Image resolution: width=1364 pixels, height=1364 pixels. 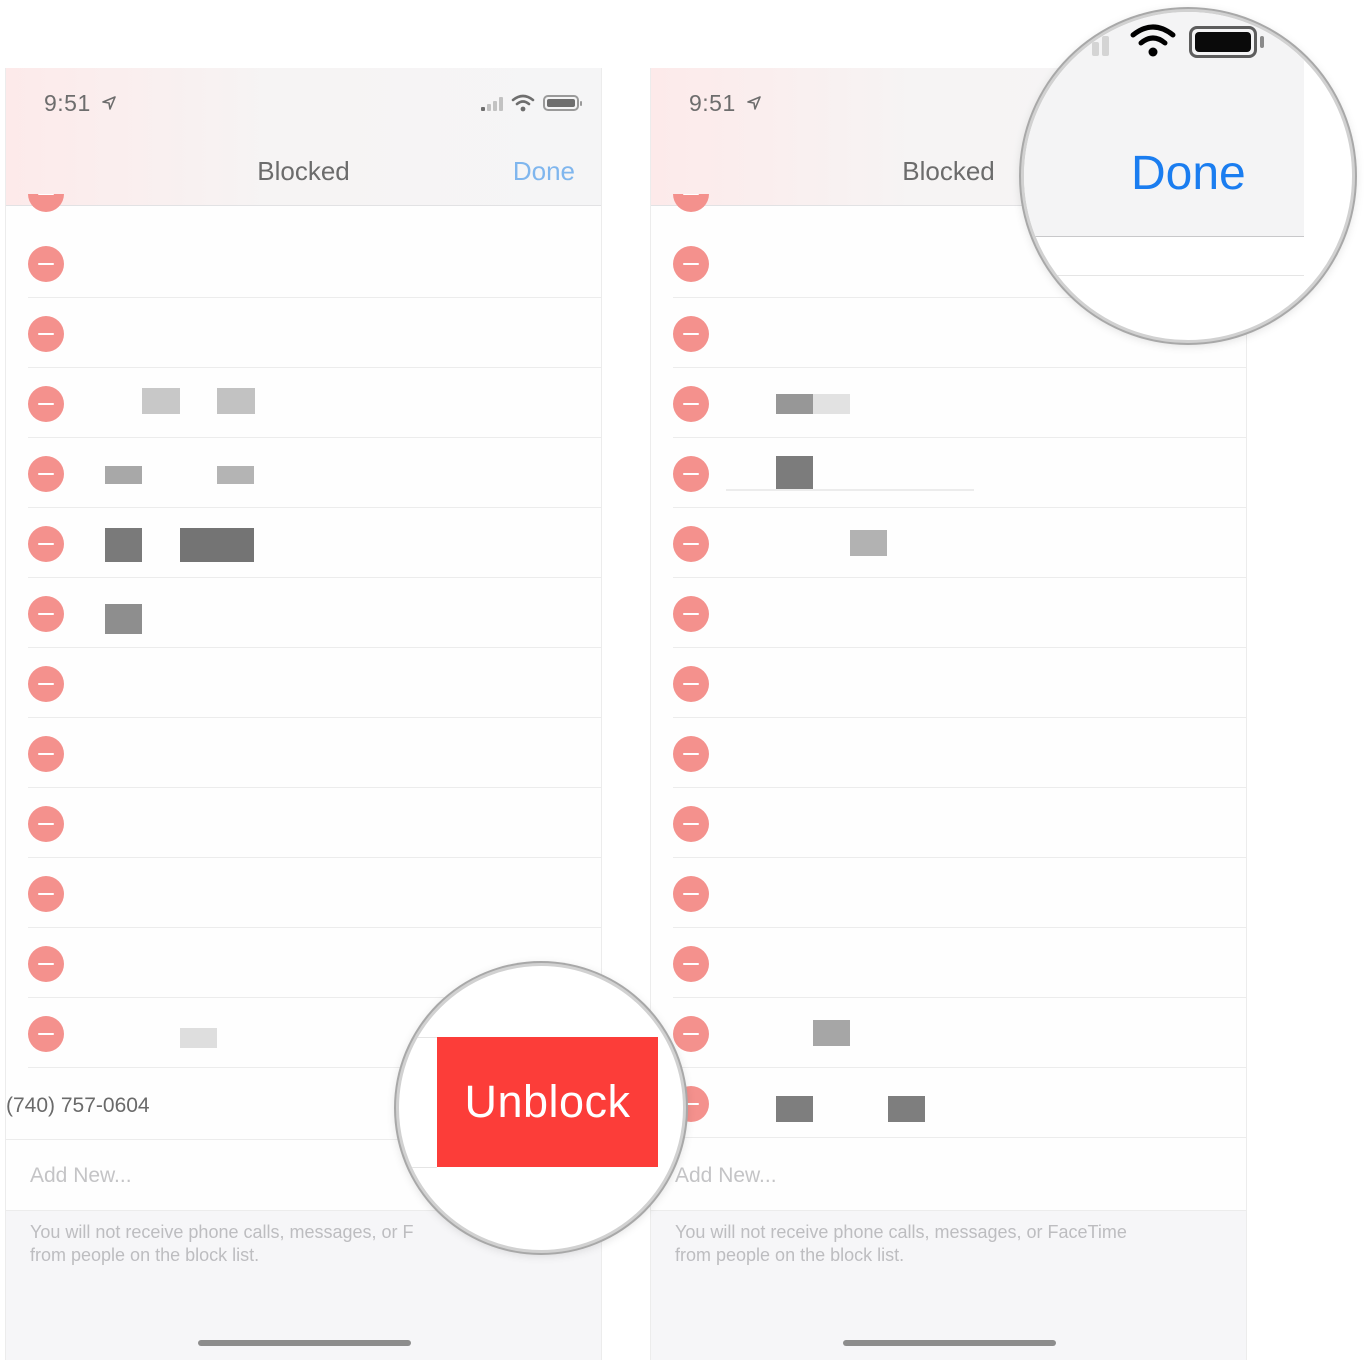 I want to click on zoom-bubble-unblock: Unblock, so click(x=541, y=1108).